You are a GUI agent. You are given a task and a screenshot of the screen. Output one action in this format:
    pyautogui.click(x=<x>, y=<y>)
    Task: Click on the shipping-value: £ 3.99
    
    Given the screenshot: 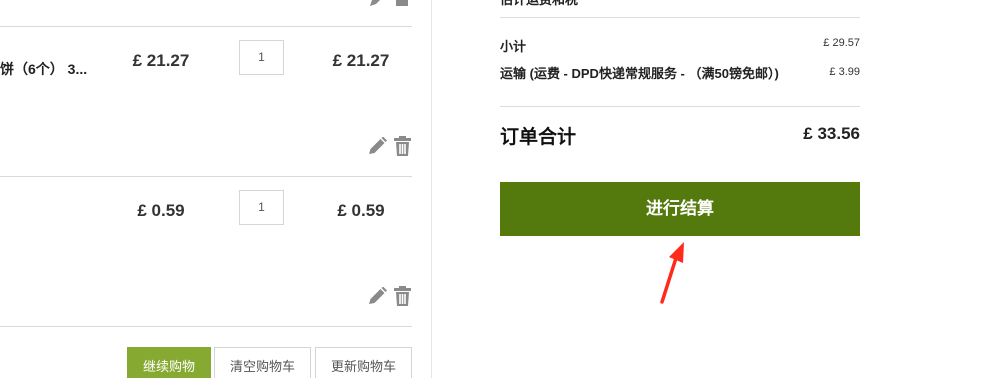 What is the action you would take?
    pyautogui.click(x=844, y=72)
    